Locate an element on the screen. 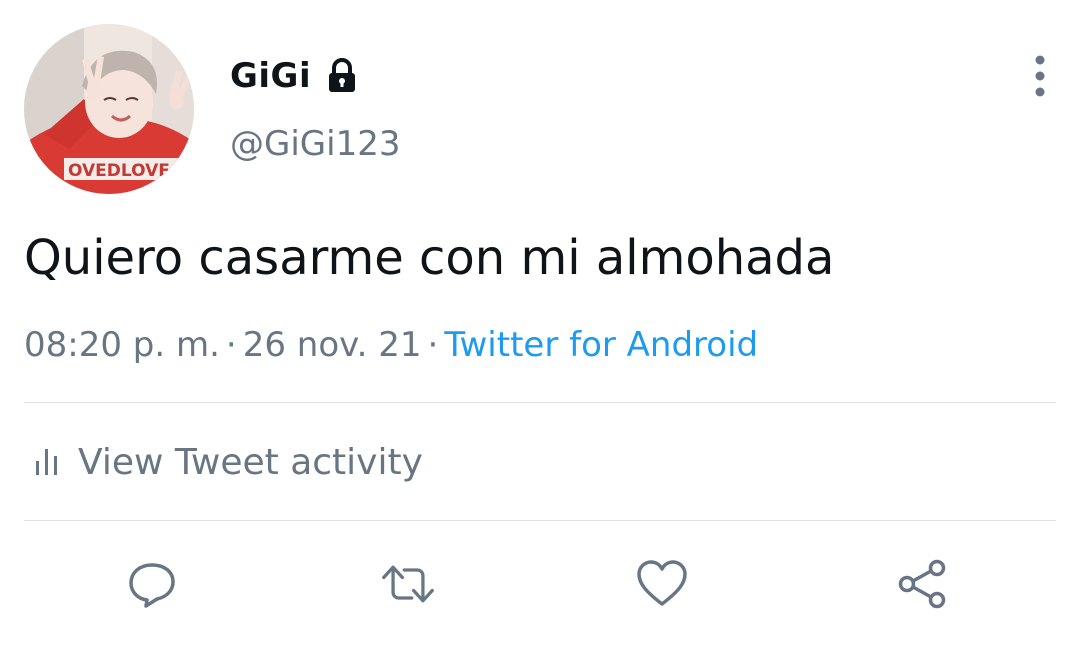 This screenshot has height=659, width=1080. view-tweet-activity-button: View Tweet activity is located at coordinates (228, 462).